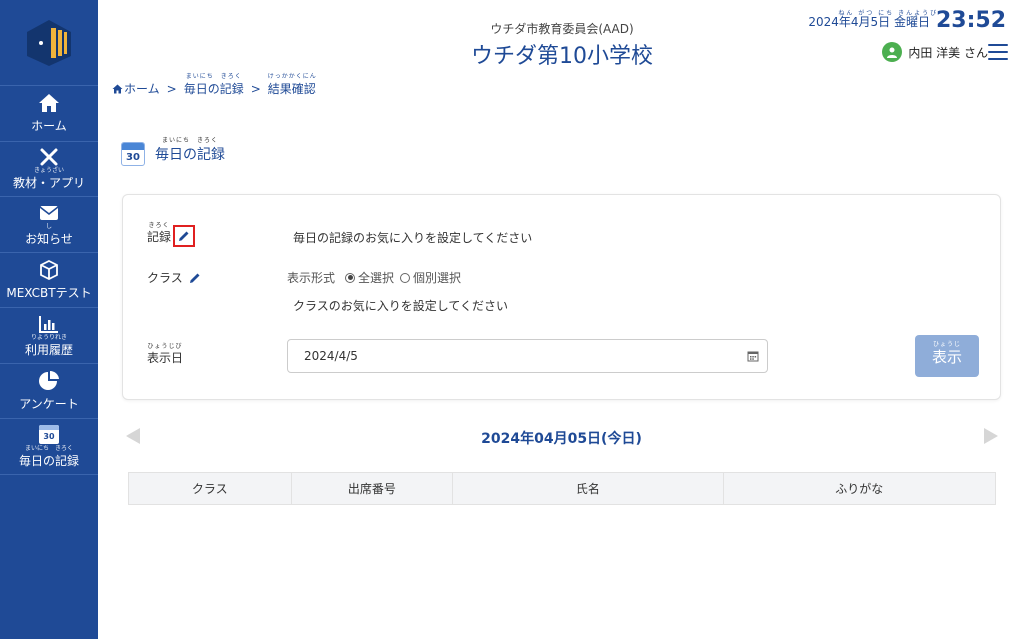 The width and height of the screenshot is (1024, 639). Describe the element at coordinates (373, 488) in the screenshot. I see `table-header-attendance-number: 出席番号` at that location.